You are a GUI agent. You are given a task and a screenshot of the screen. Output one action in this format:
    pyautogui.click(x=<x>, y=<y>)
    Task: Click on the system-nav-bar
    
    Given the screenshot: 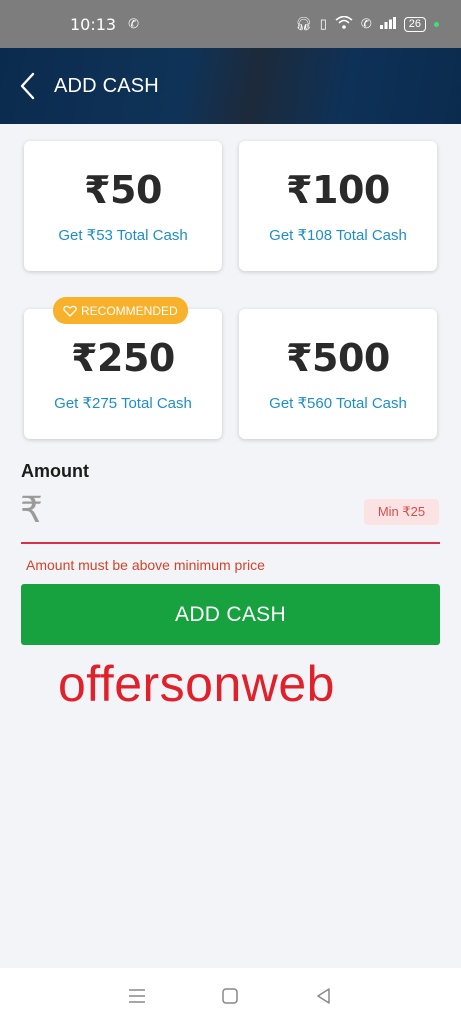 What is the action you would take?
    pyautogui.click(x=230, y=996)
    